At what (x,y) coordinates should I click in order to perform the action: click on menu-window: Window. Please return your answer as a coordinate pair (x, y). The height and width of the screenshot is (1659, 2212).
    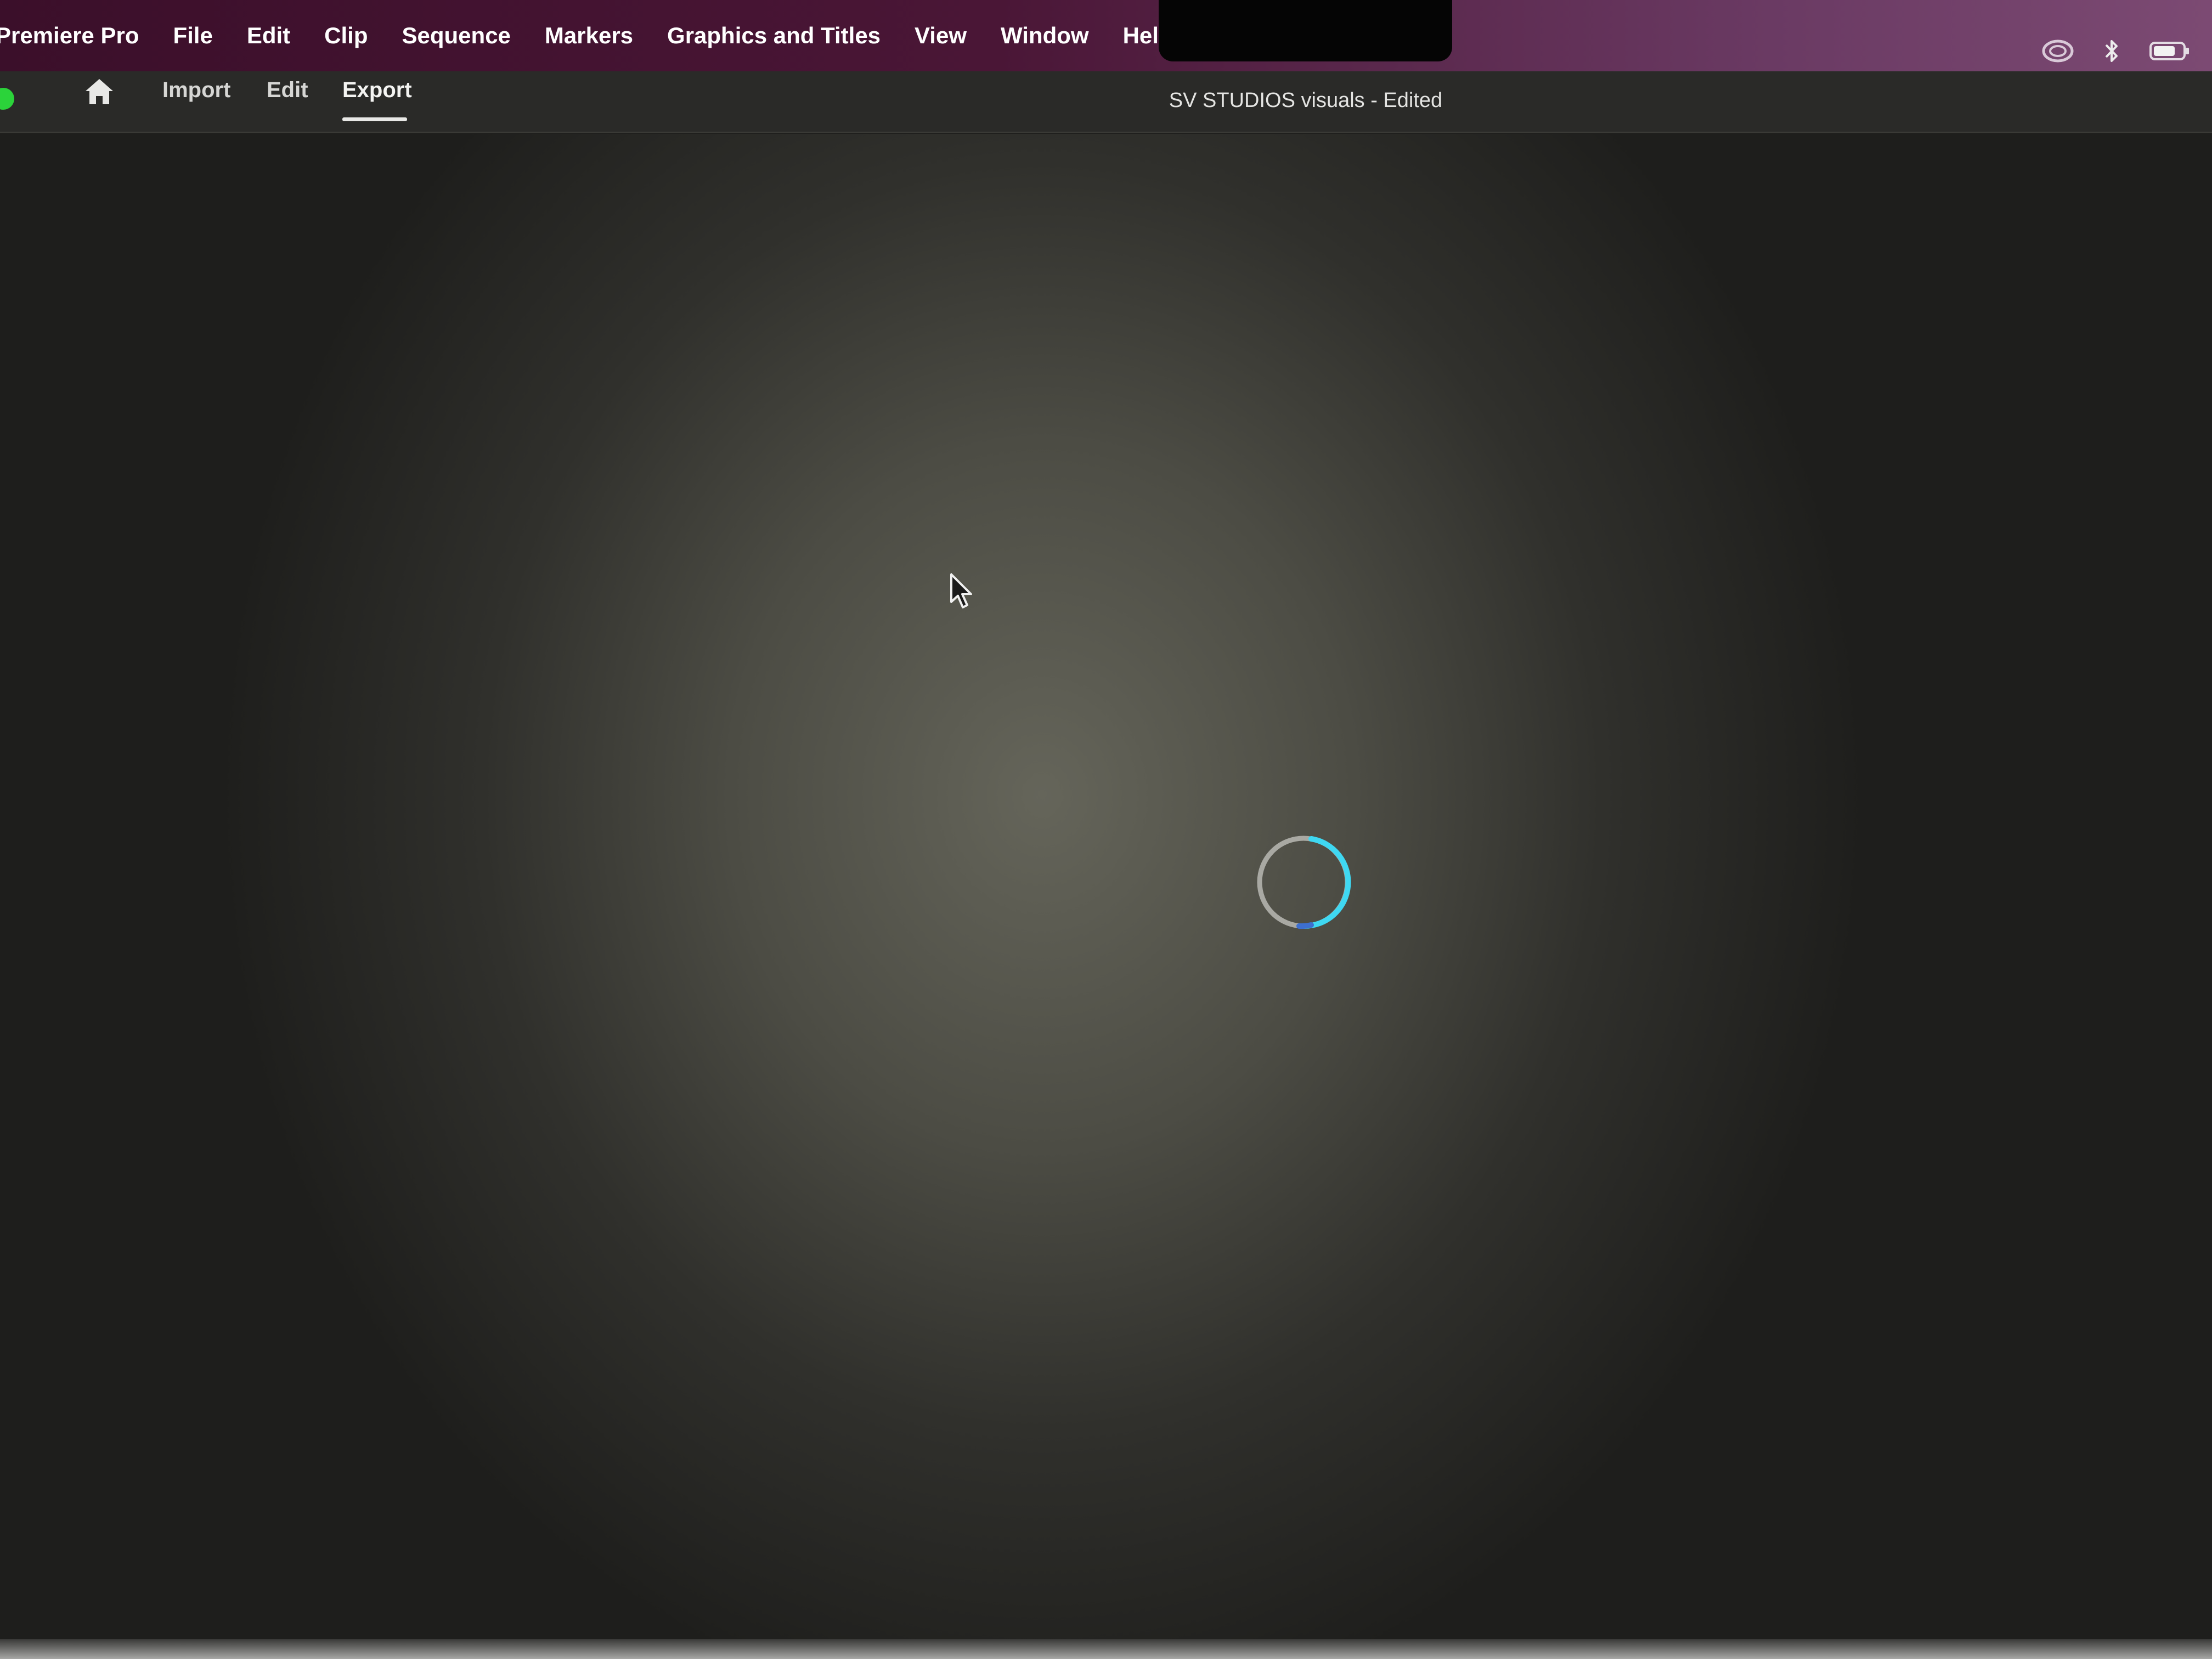
    Looking at the image, I should click on (1045, 36).